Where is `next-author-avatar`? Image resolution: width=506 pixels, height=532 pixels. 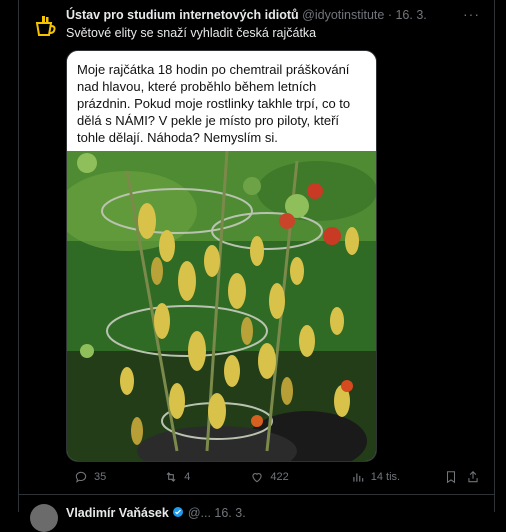
next-author-avatar is located at coordinates (44, 518).